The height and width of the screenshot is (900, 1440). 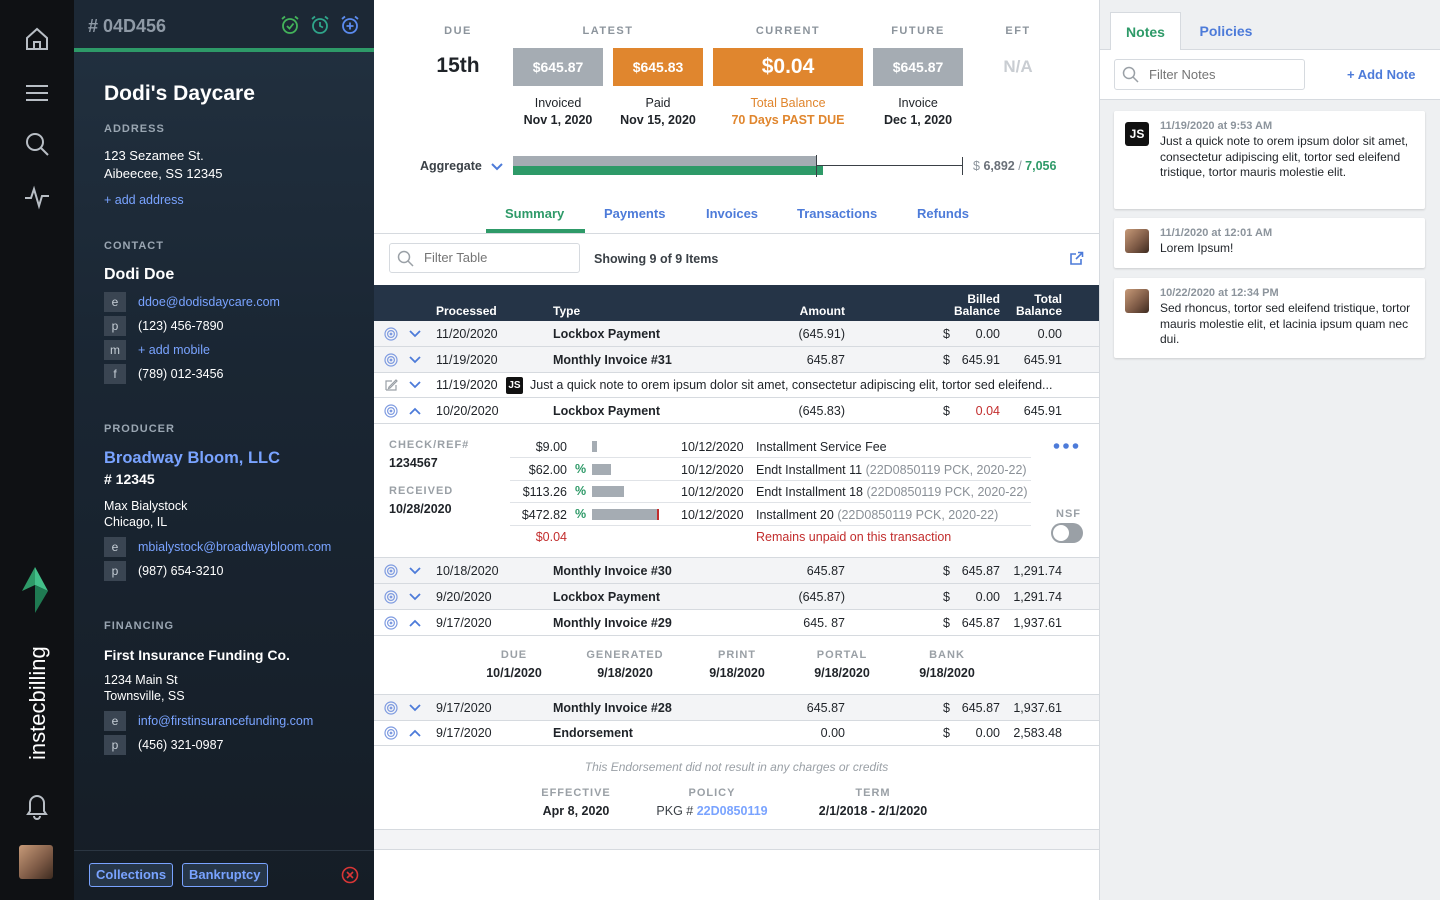 I want to click on table-filter-field, so click(x=484, y=258).